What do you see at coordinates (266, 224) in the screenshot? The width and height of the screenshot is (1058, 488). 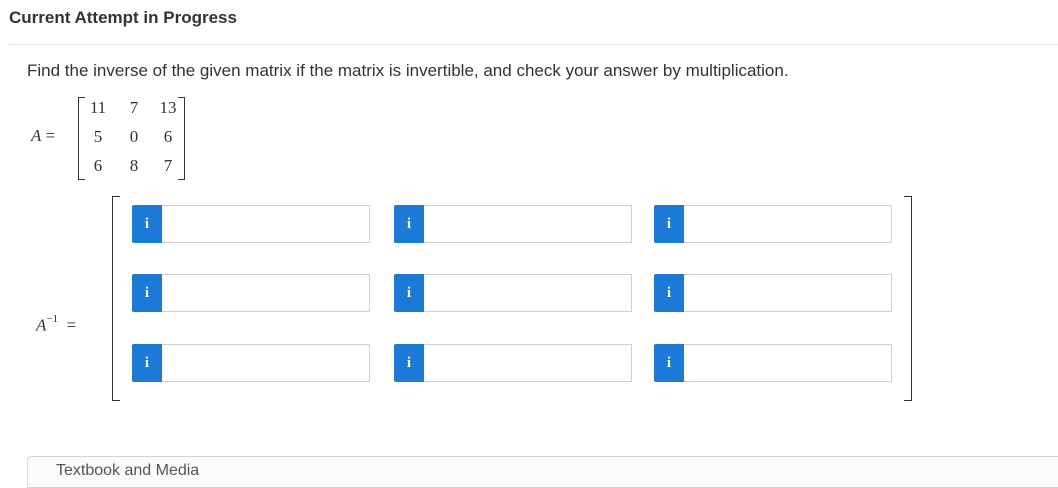 I see `answer-input-r1c1` at bounding box center [266, 224].